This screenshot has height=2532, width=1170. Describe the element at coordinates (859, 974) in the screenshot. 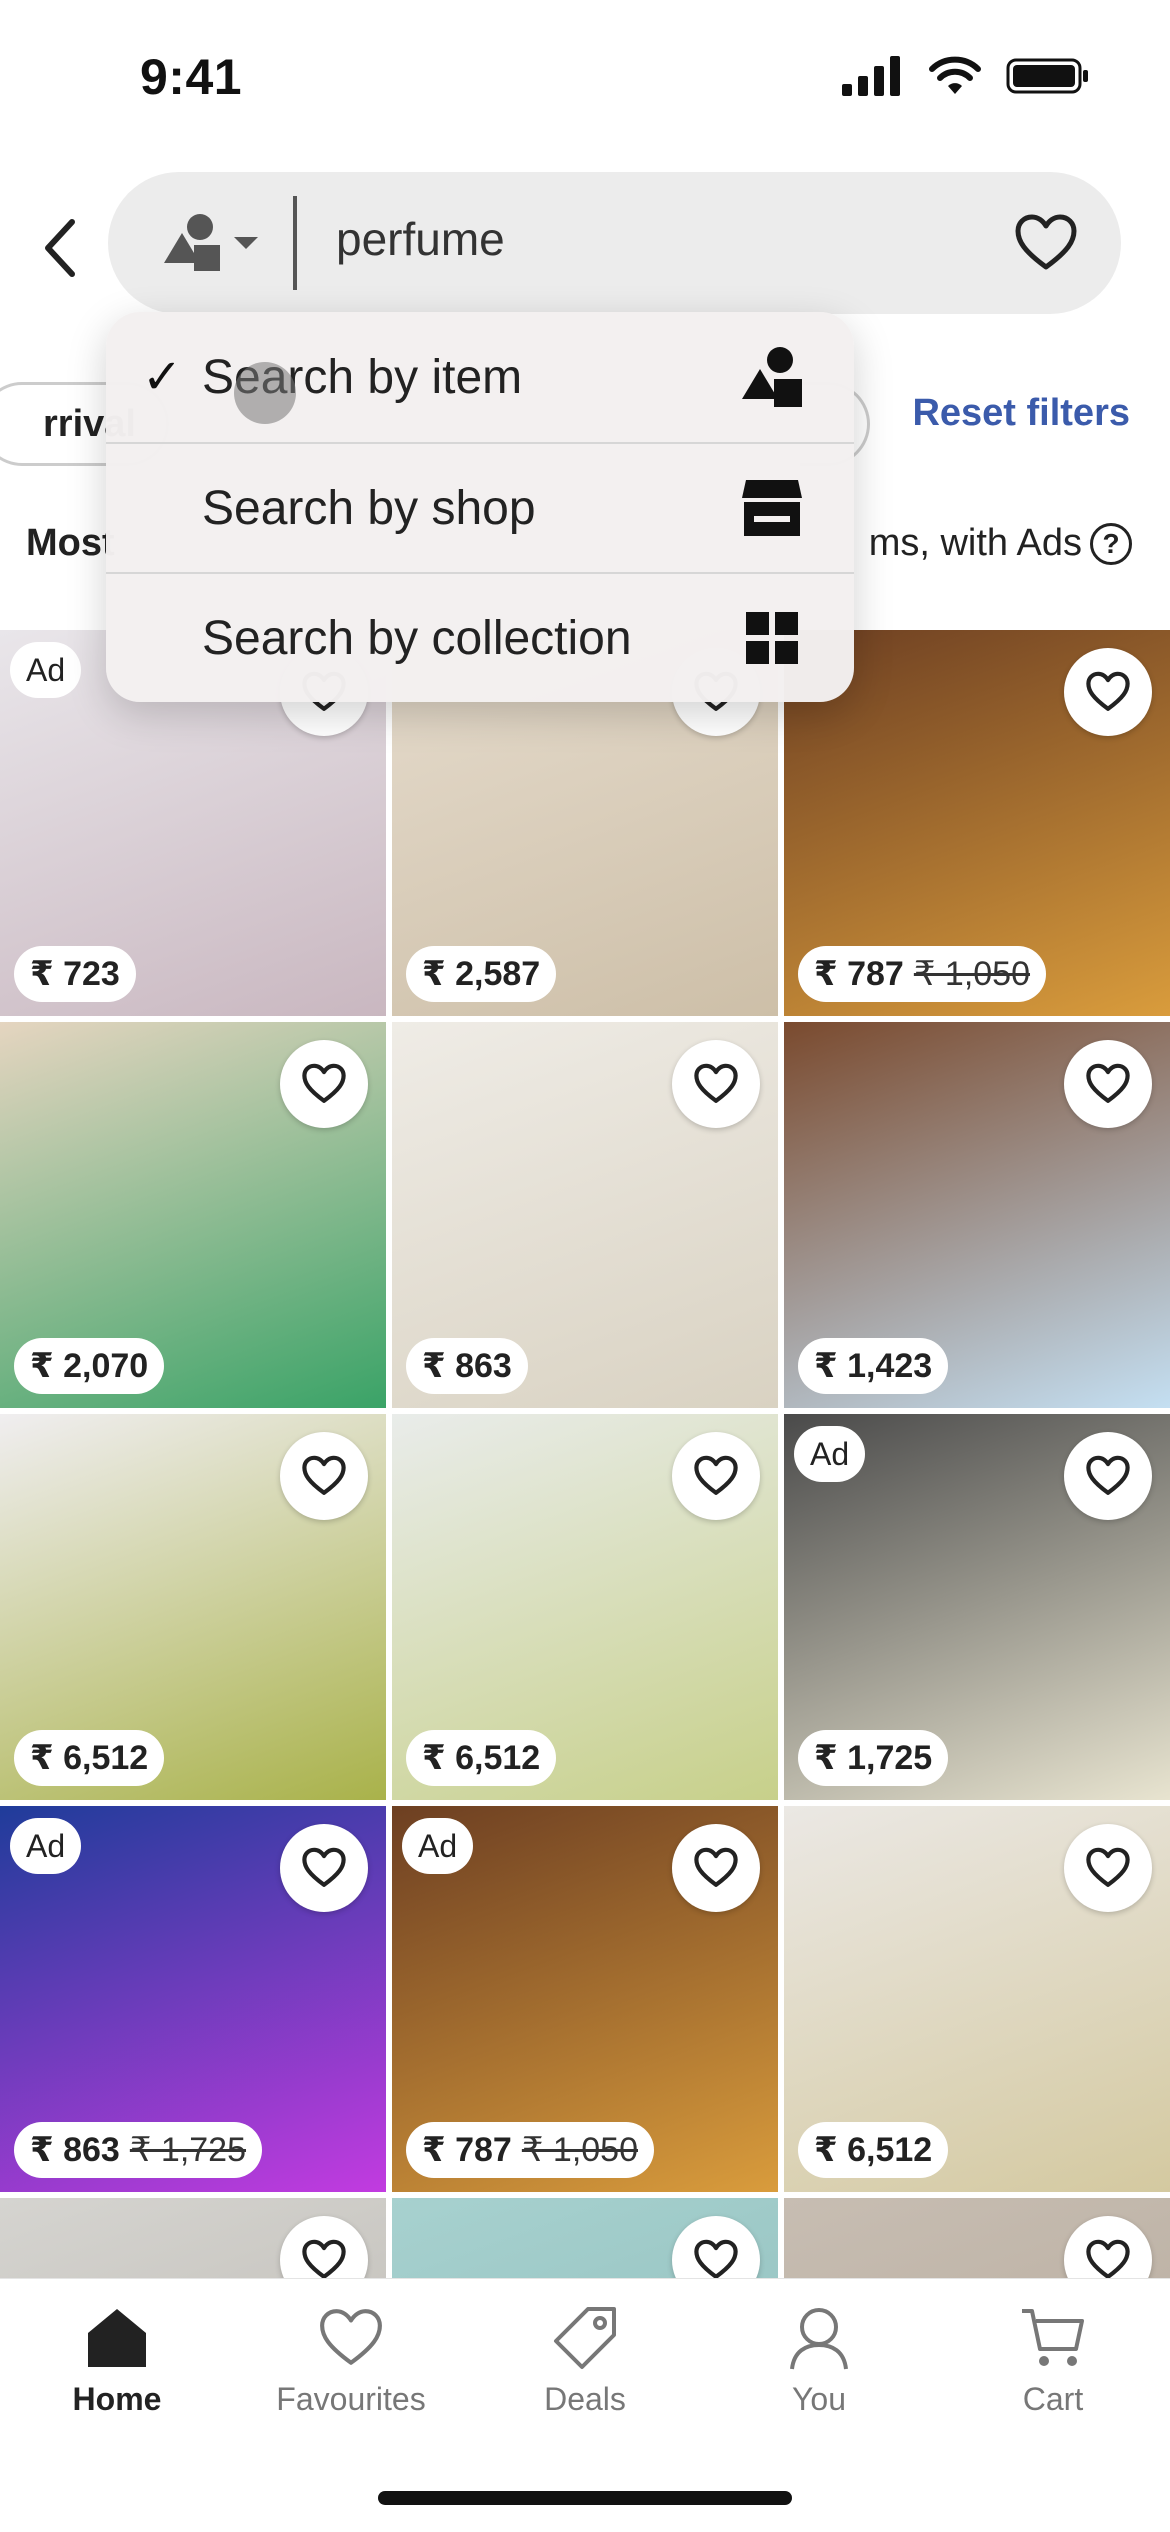

I see `price-value: ₹ 787` at that location.